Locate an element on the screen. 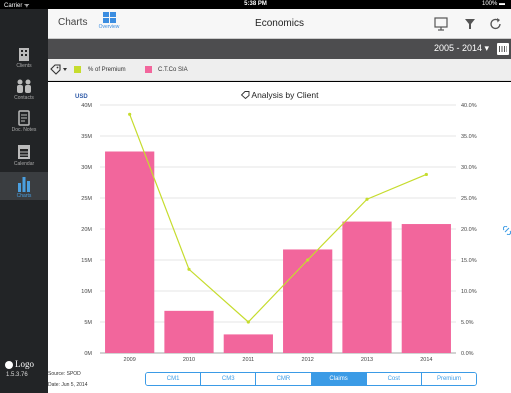 The image size is (511, 393). logo-text: Logo is located at coordinates (24, 364).